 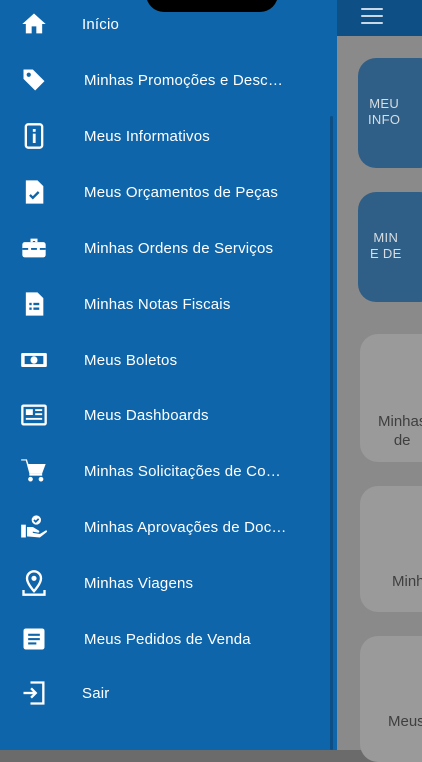 What do you see at coordinates (405, 721) in the screenshot?
I see `background-card-text: Meus` at bounding box center [405, 721].